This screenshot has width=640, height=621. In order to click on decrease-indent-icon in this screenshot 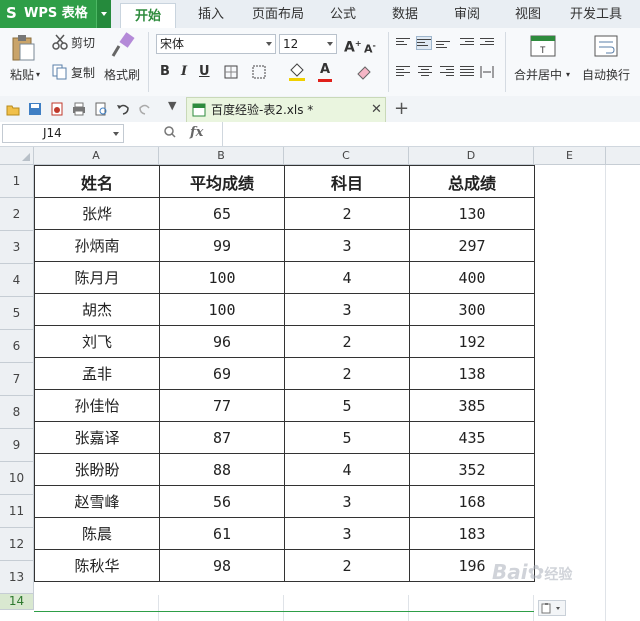, I will do `click(467, 44)`.